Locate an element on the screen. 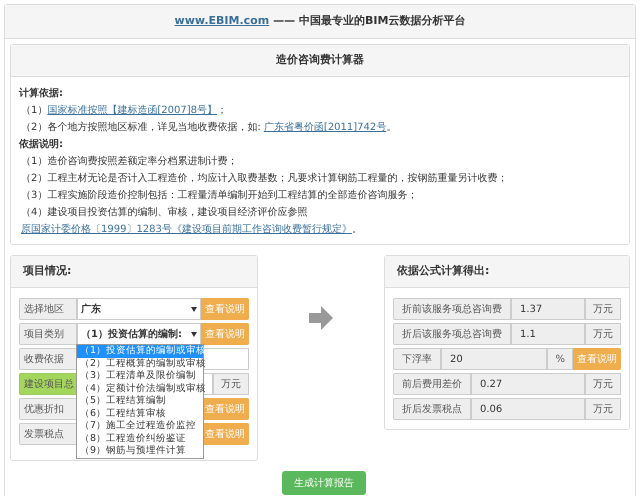 Image resolution: width=640 pixels, height=496 pixels. document-link: 原国家计委价格〔1999〕1283号《建设项目前期工作咨询收费暂行规定》 is located at coordinates (186, 229).